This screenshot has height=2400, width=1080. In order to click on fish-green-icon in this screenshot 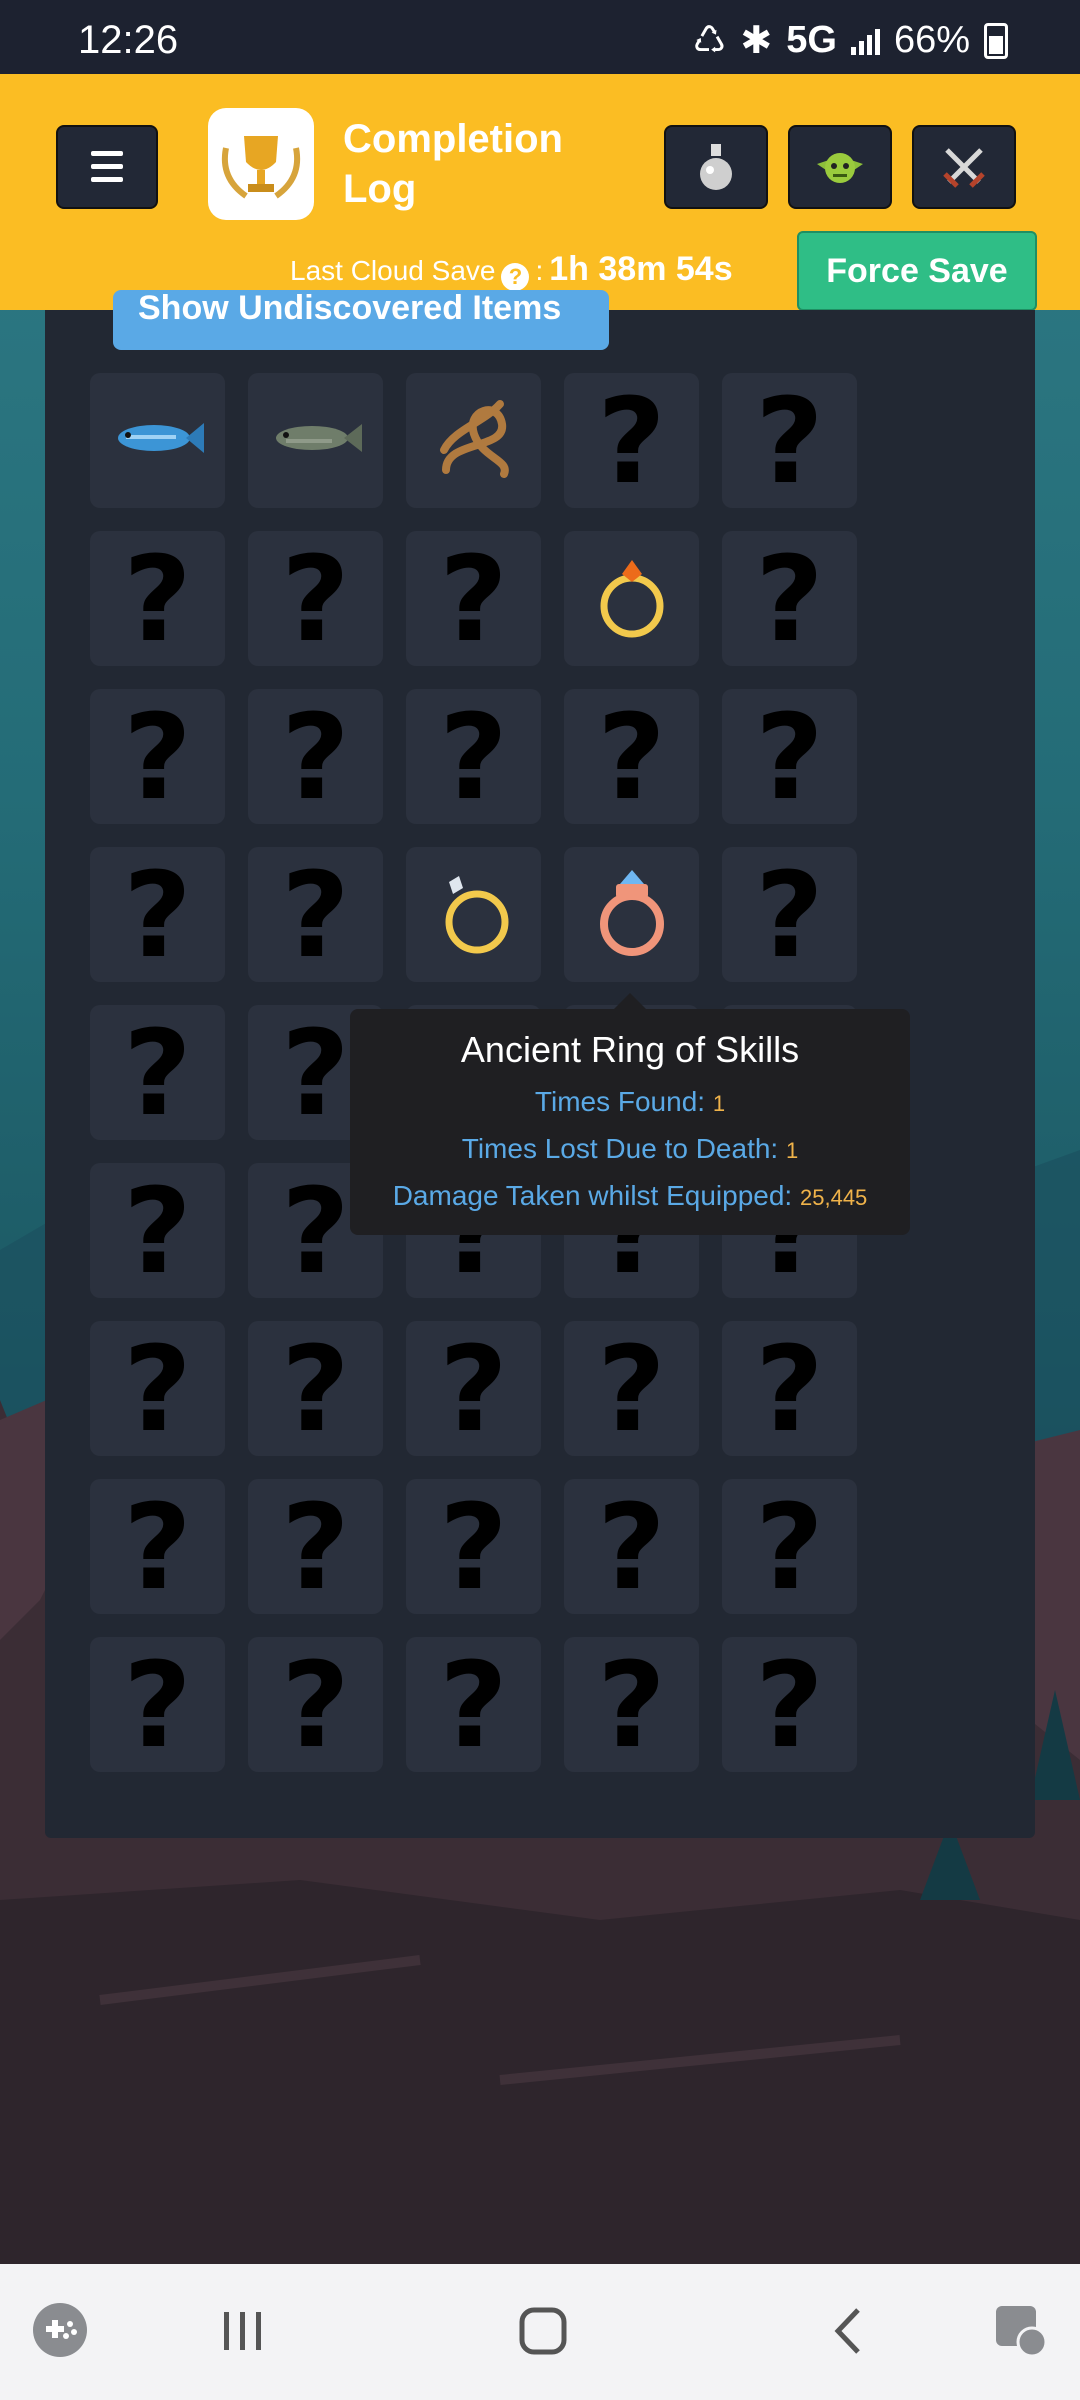, I will do `click(316, 440)`.